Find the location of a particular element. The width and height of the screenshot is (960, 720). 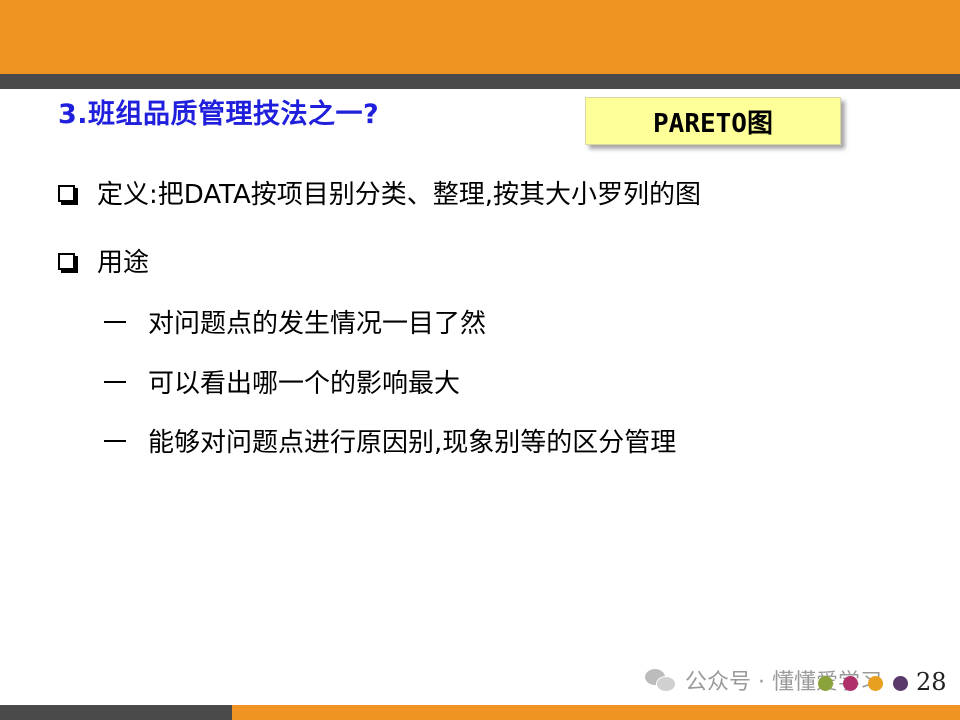

sub-item-text: 能够对问题点进行原因别,现象别等的区分管理 is located at coordinates (412, 443).